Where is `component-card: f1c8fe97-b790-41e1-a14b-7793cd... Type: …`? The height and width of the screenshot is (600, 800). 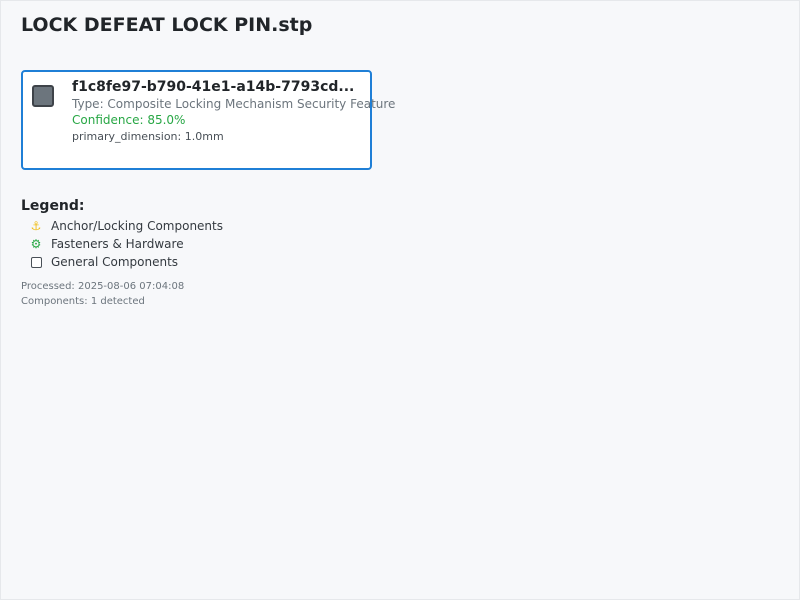
component-card: f1c8fe97-b790-41e1-a14b-7793cd... Type: … is located at coordinates (208, 120).